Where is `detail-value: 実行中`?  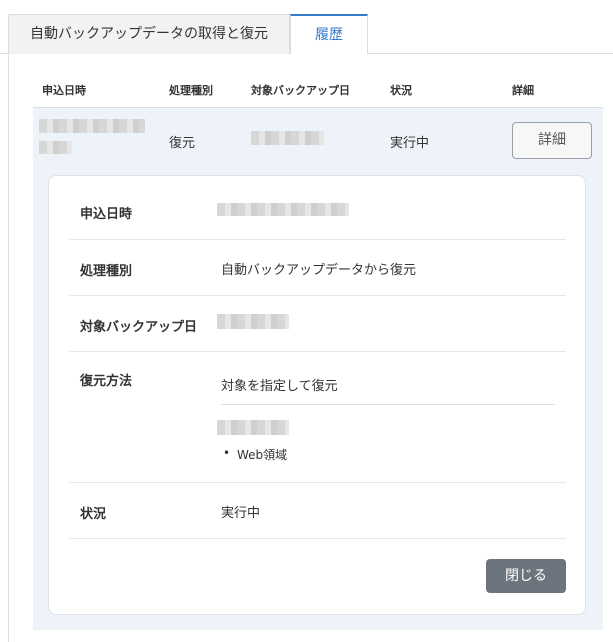 detail-value: 実行中 is located at coordinates (241, 513).